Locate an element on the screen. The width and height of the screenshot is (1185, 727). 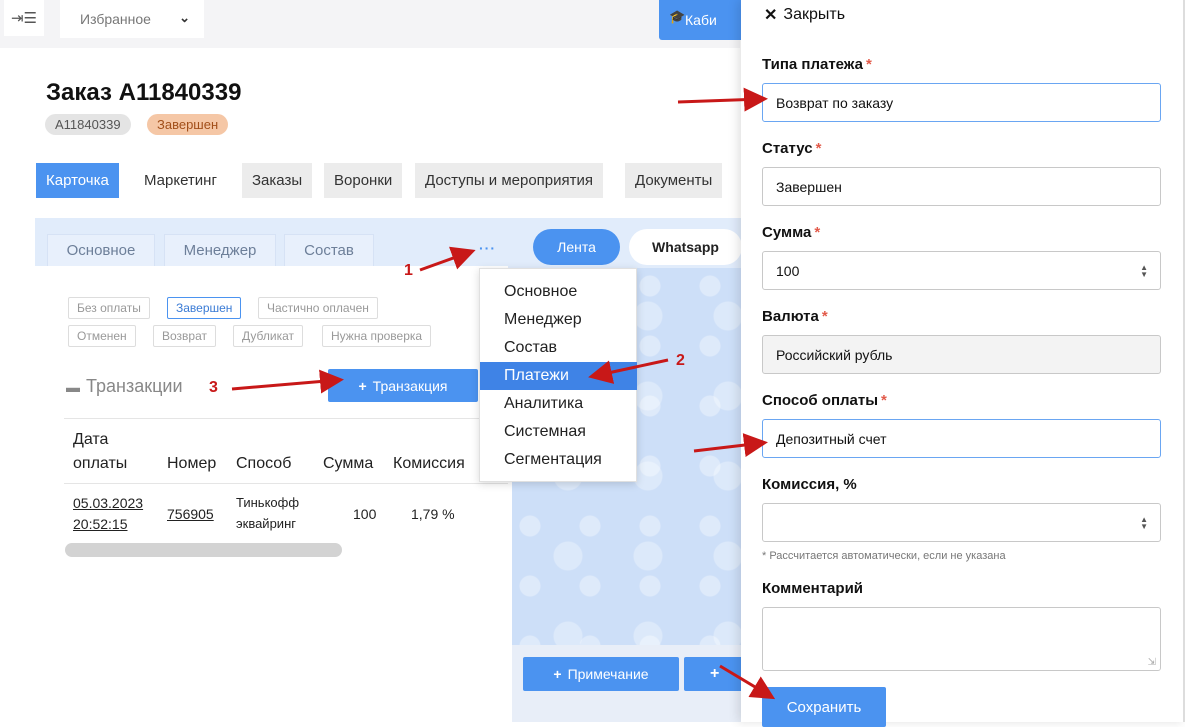
amount-value: 100 is located at coordinates (788, 270).